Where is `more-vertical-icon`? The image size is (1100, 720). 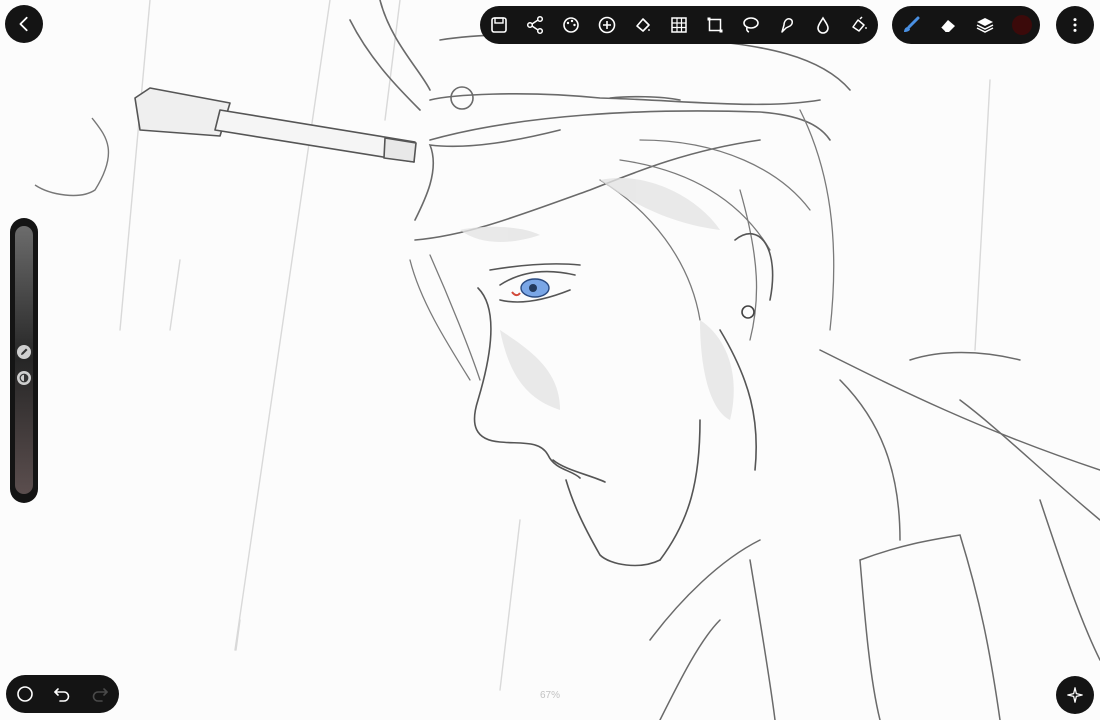 more-vertical-icon is located at coordinates (1075, 25).